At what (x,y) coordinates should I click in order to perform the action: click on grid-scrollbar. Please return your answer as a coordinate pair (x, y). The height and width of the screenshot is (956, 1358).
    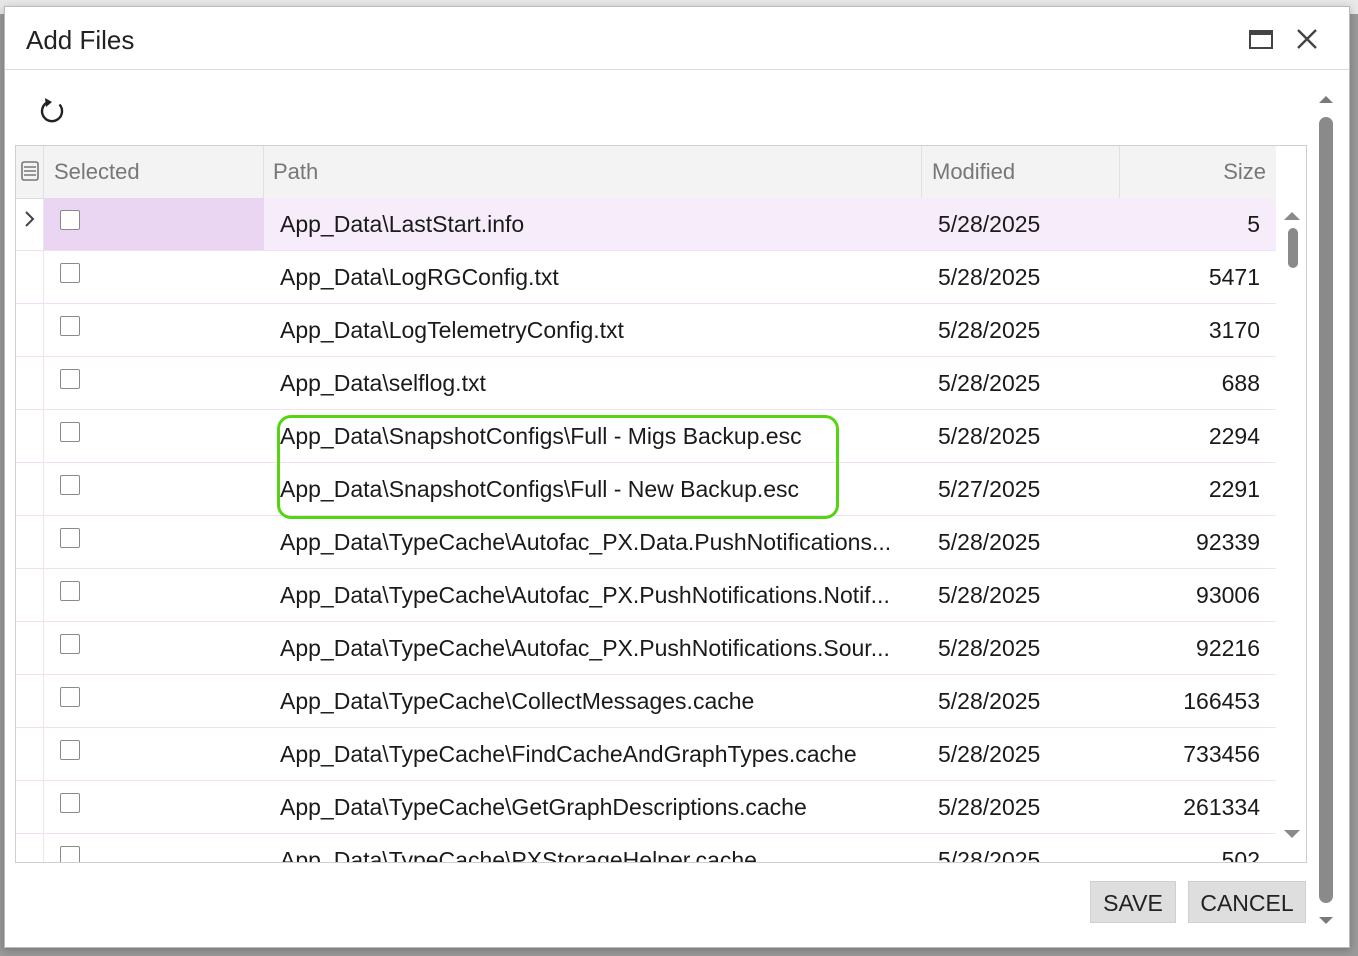
    Looking at the image, I should click on (1292, 530).